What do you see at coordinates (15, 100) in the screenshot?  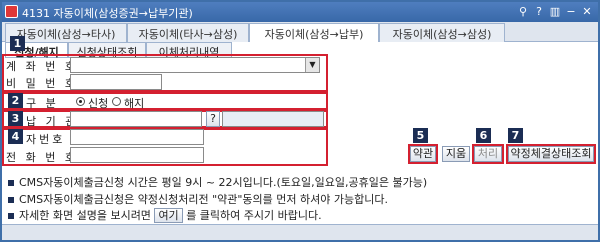 I see `marker-2: 2` at bounding box center [15, 100].